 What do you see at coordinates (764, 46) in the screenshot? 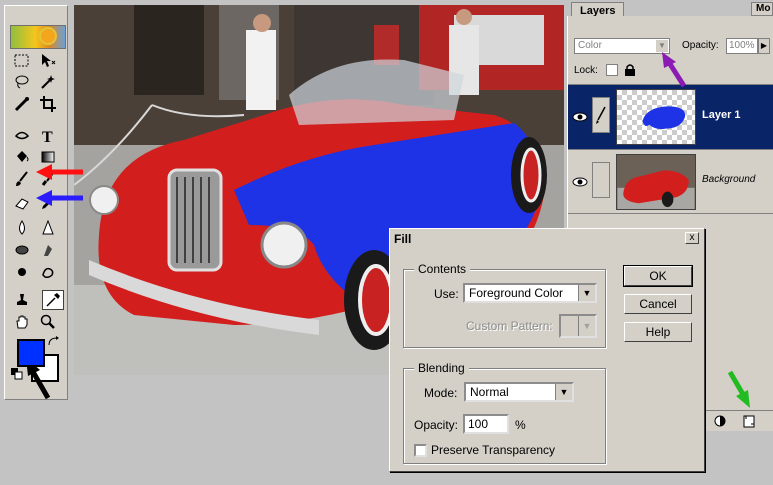
I see `chevron-right-icon: ▶` at bounding box center [764, 46].